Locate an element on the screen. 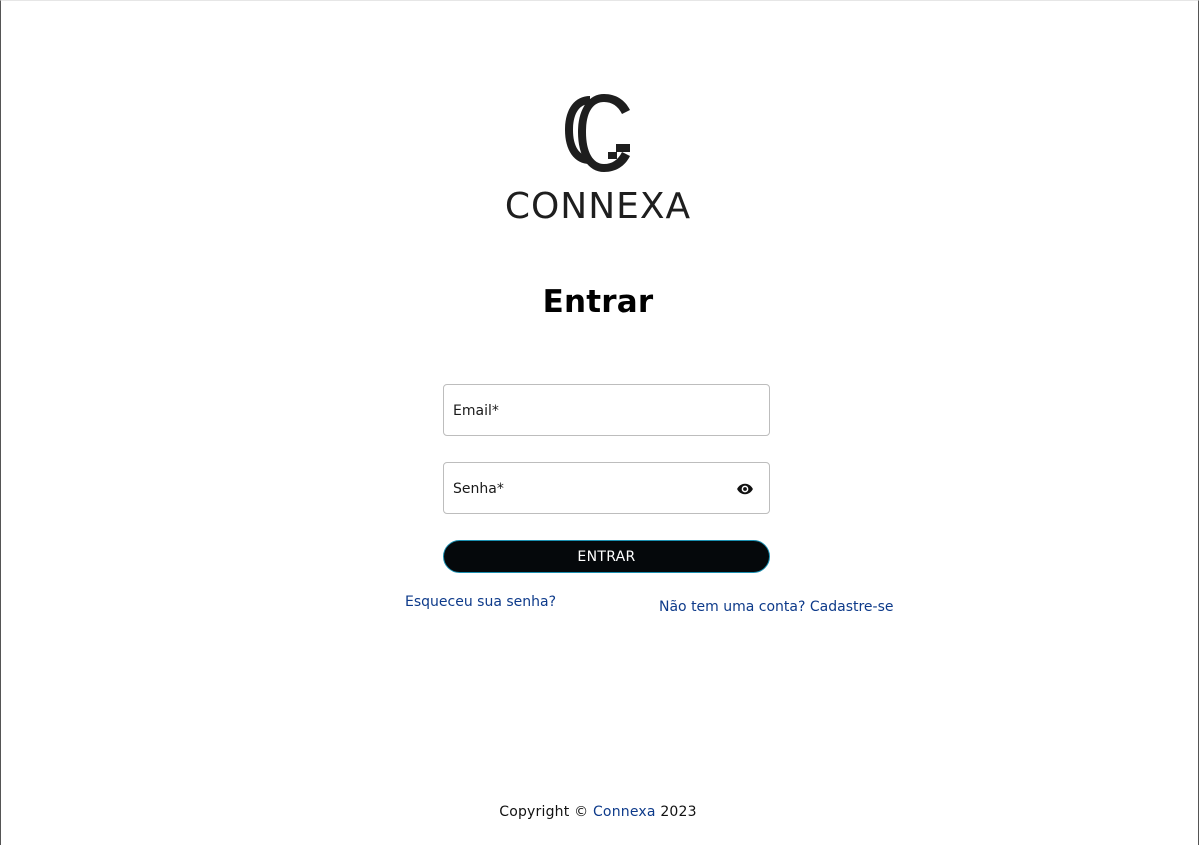  brand-wordmark-text: CONNEXA is located at coordinates (598, 205).